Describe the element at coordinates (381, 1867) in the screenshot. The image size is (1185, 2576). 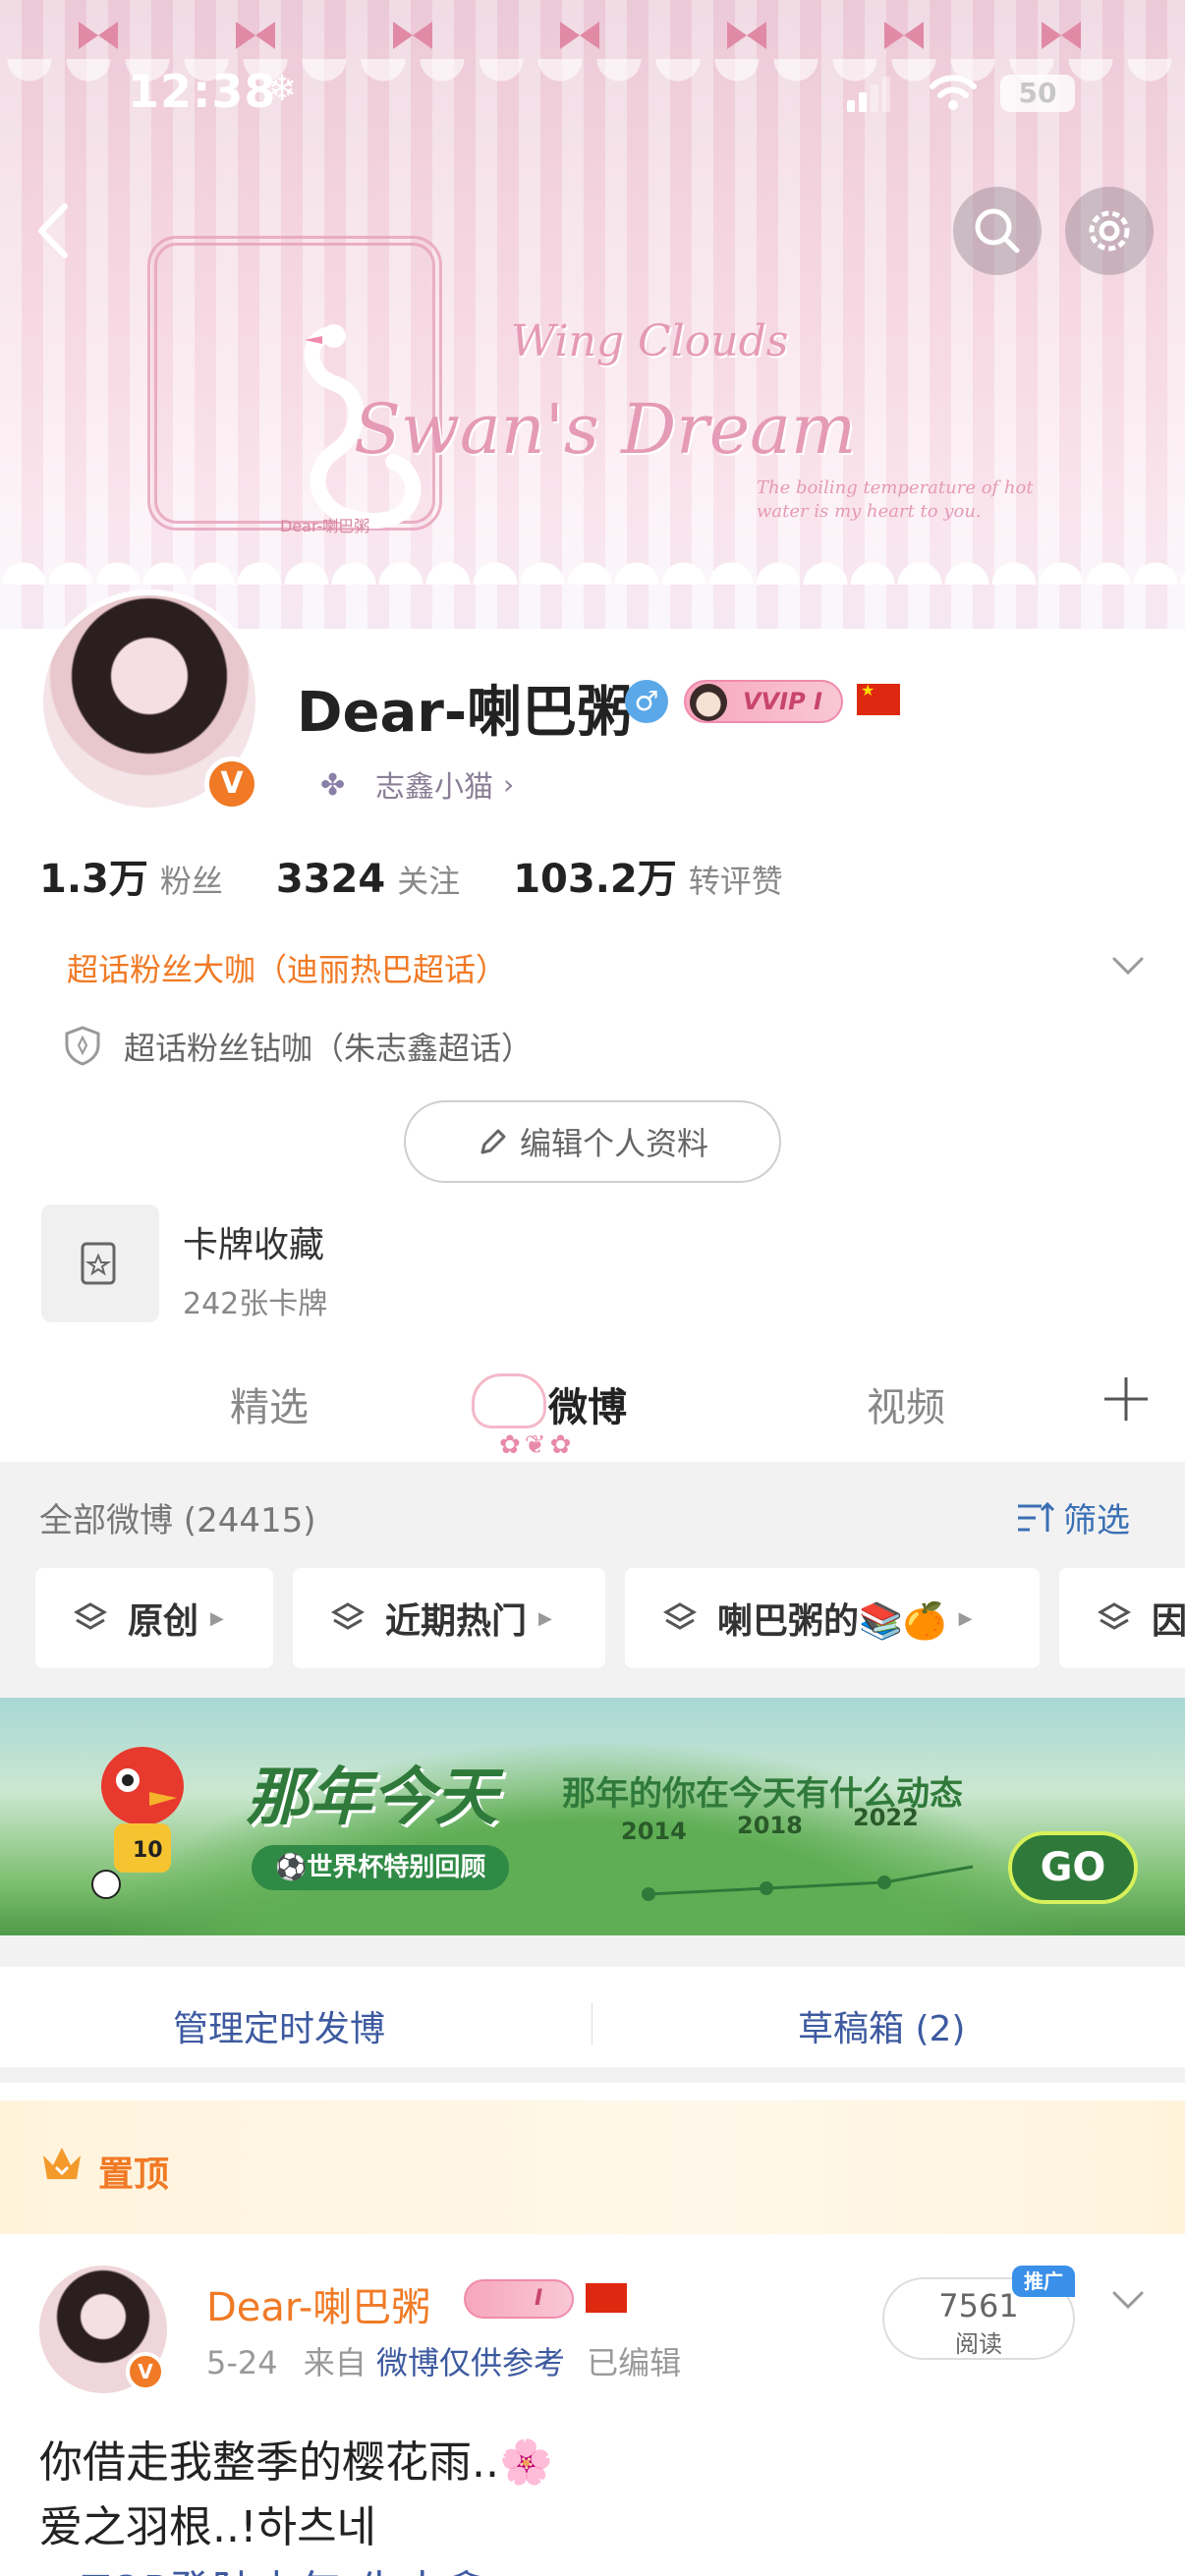
I see `promo-worldcup-pill: ⚽世界杯特别回顾` at that location.